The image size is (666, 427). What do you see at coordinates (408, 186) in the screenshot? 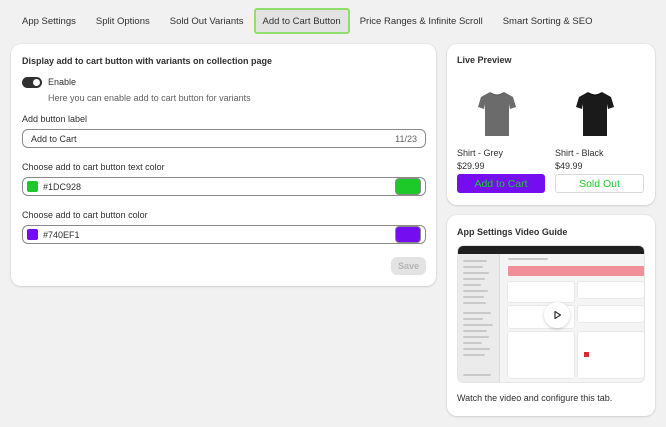
I see `text-color-picker` at bounding box center [408, 186].